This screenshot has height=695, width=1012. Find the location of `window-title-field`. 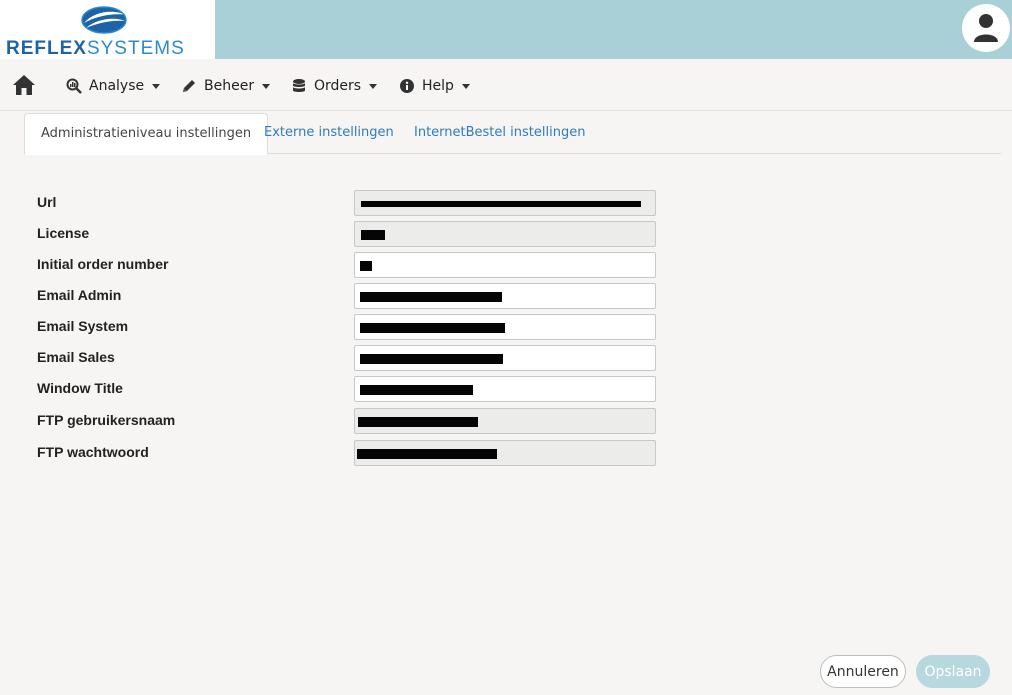

window-title-field is located at coordinates (505, 389).